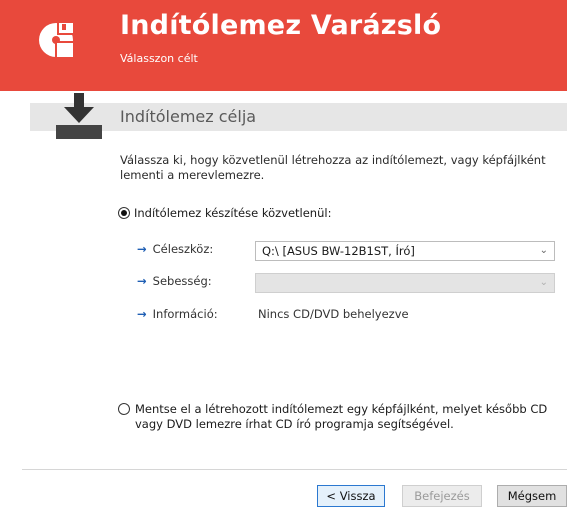  Describe the element at coordinates (338, 251) in the screenshot. I see `target-device-value: Q:\ [ASUS BW-12B1ST, Író]` at that location.